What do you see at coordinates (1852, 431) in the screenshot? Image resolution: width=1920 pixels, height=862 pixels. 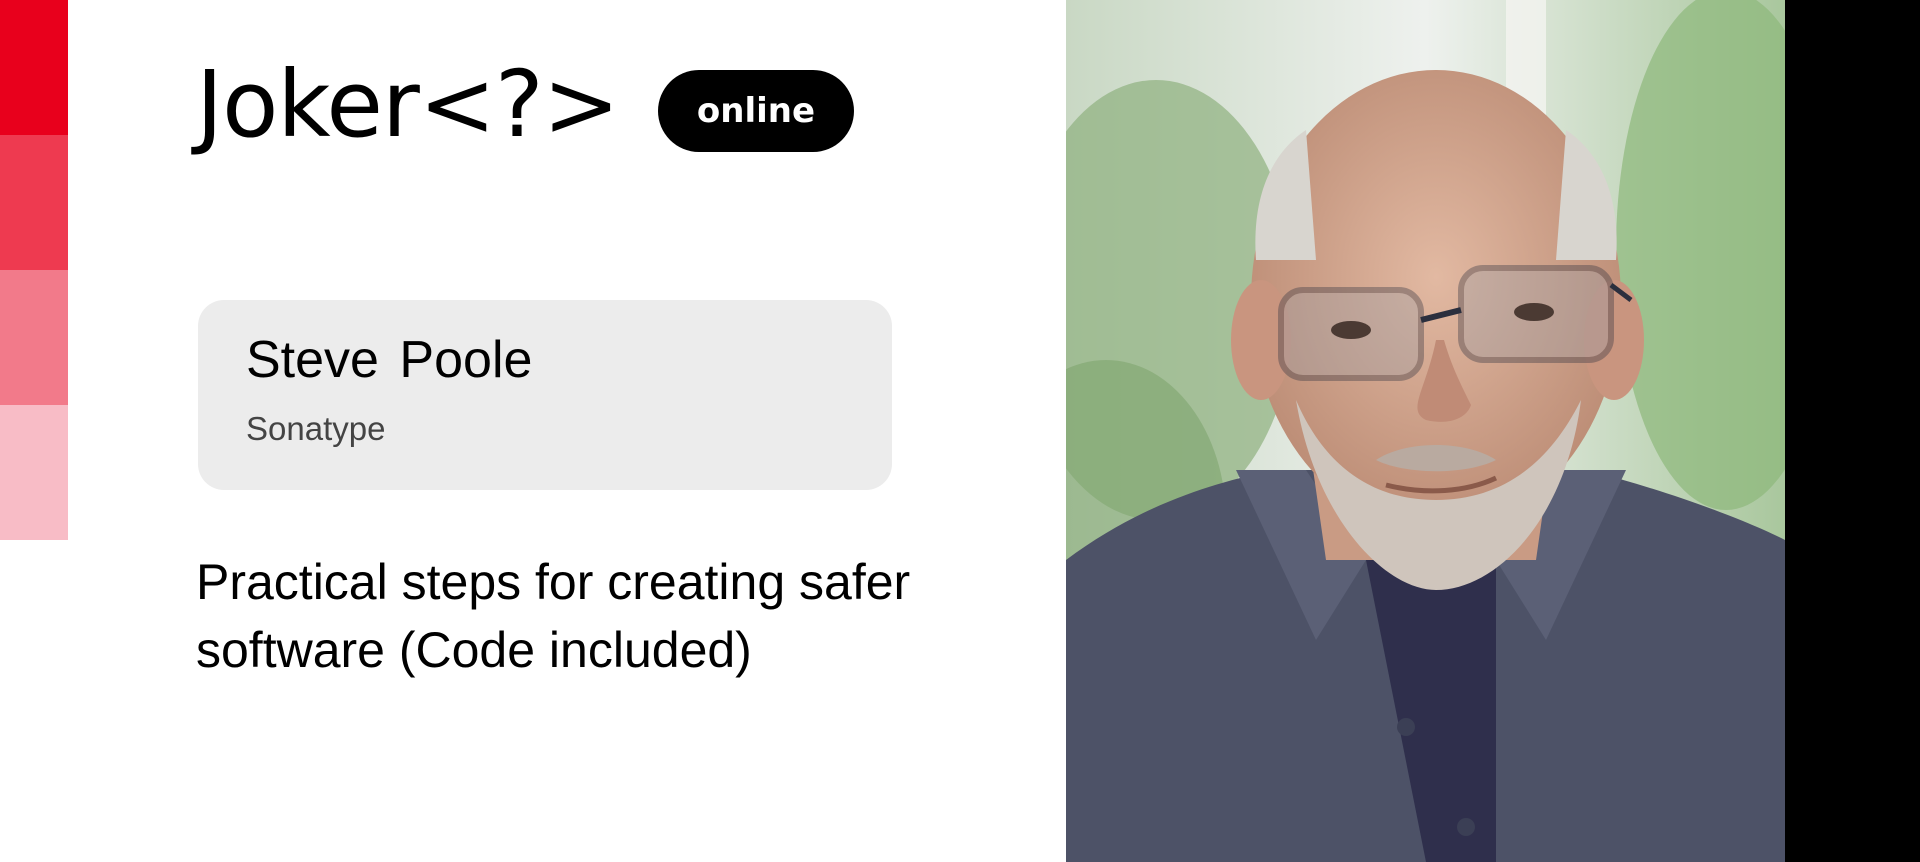 I see `right-bar` at bounding box center [1852, 431].